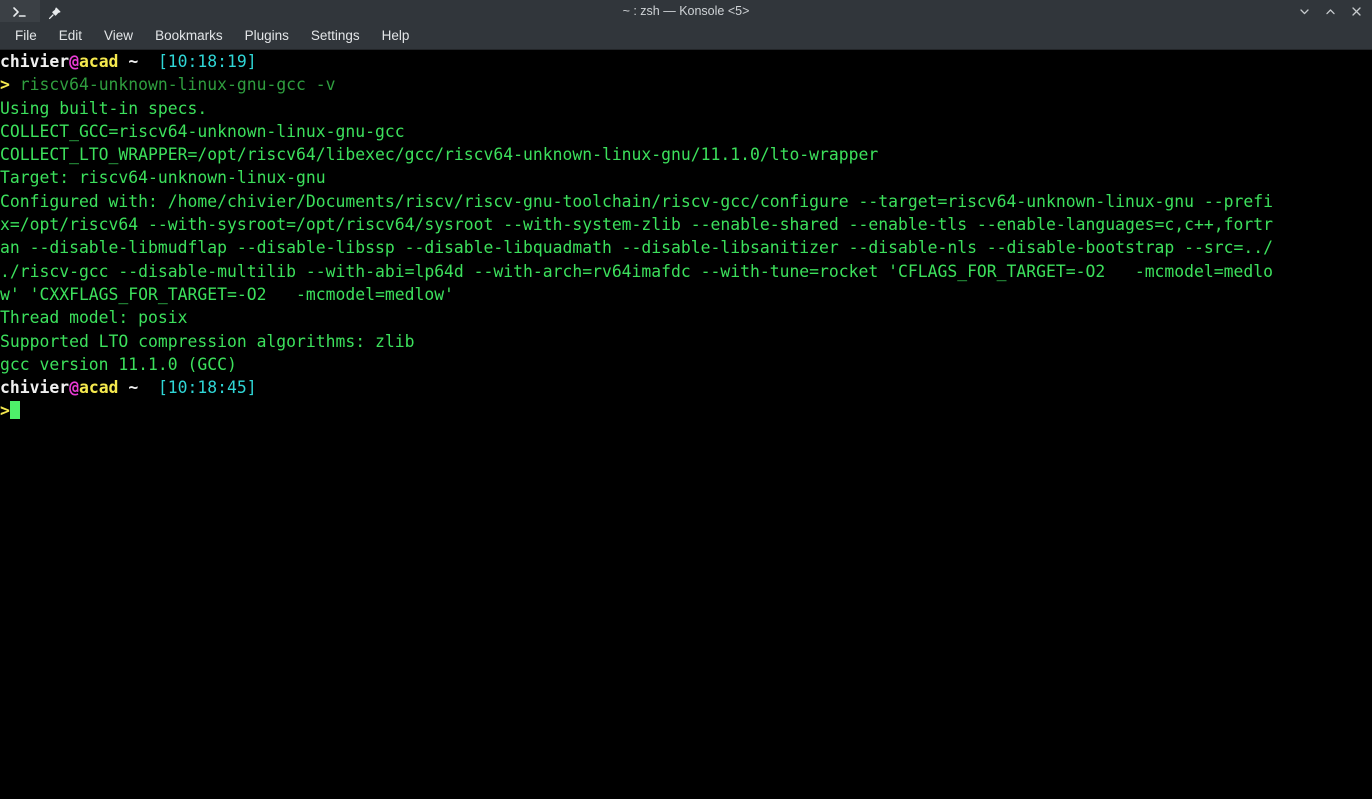  I want to click on terminal-prompt-icon, so click(20, 11).